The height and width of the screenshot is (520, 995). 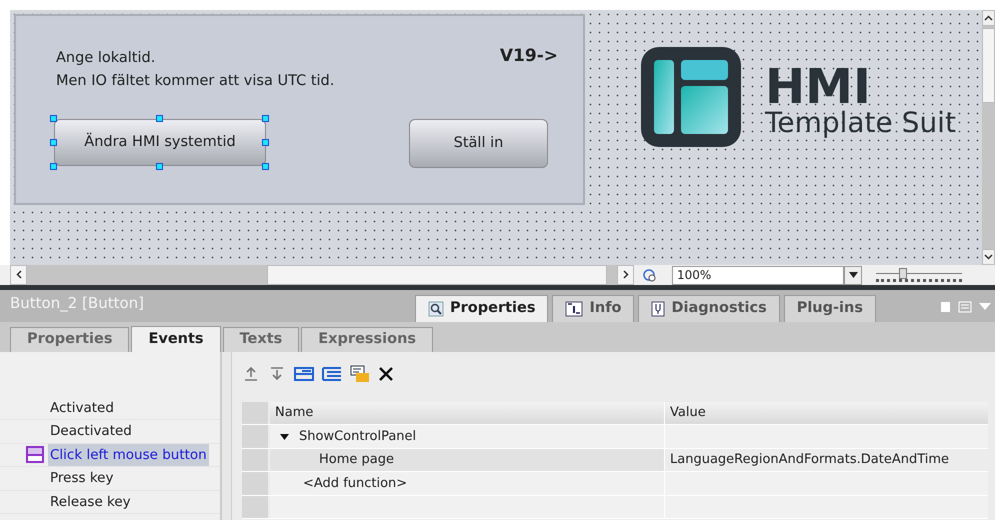 I want to click on chevron-right-icon, so click(x=625, y=274).